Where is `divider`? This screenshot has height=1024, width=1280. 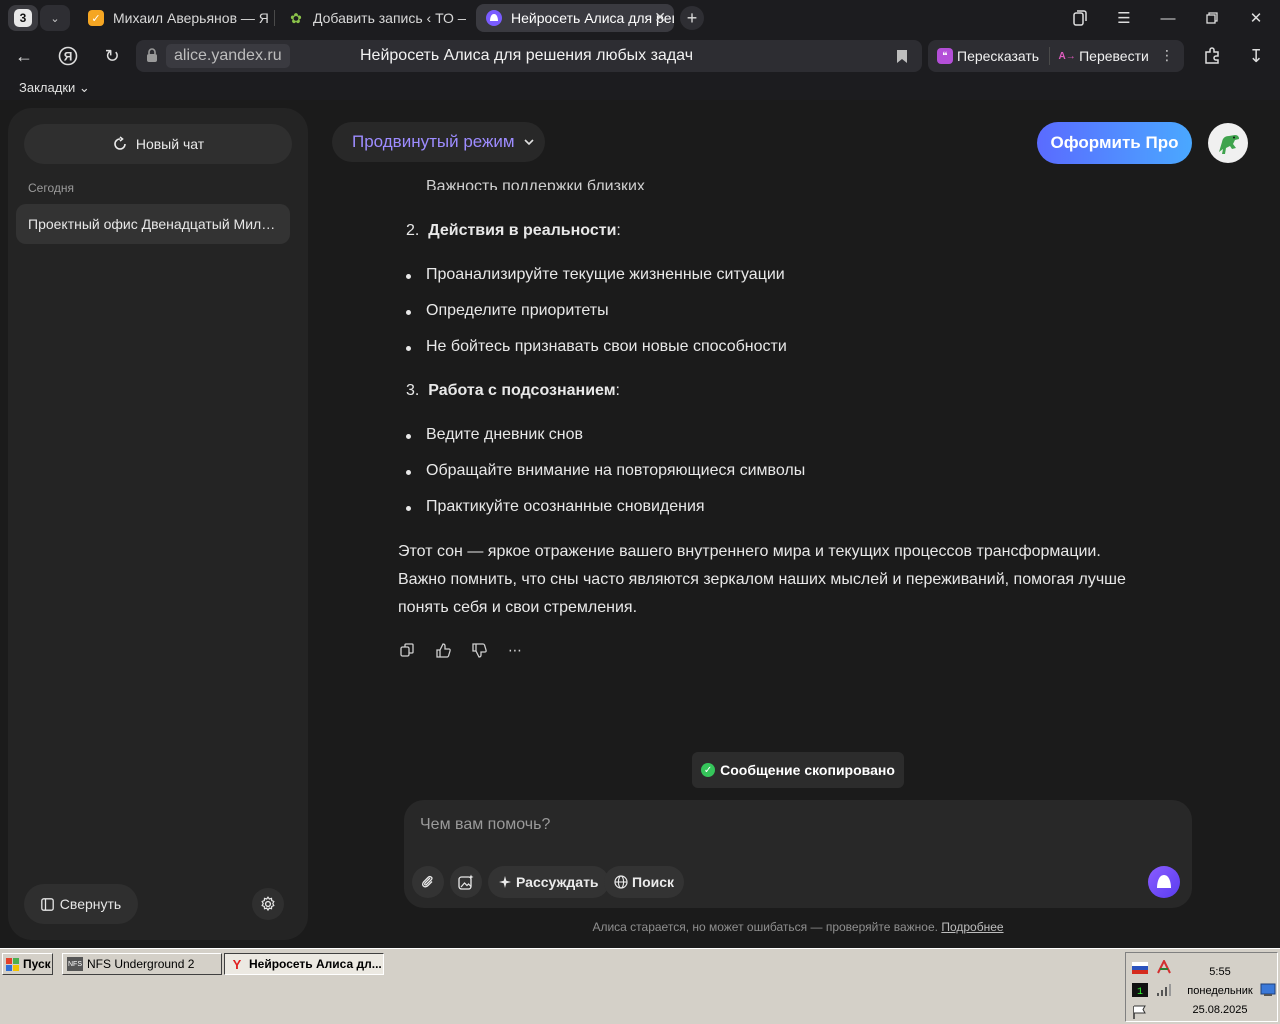
divider is located at coordinates (1050, 56).